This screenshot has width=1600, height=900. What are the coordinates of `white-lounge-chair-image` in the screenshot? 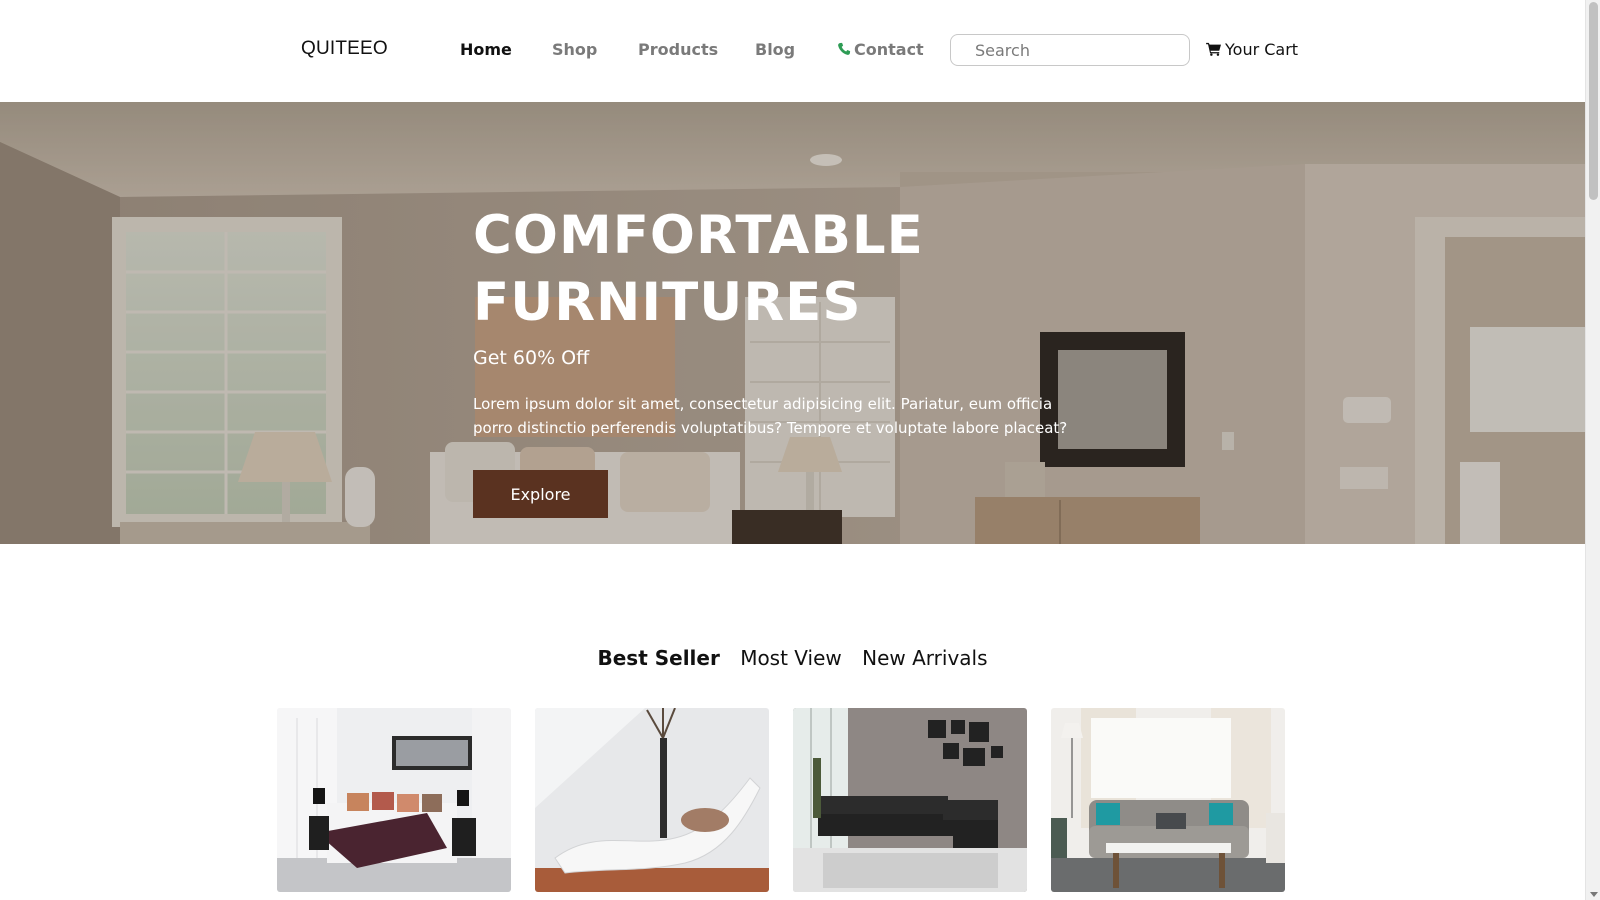 It's located at (652, 800).